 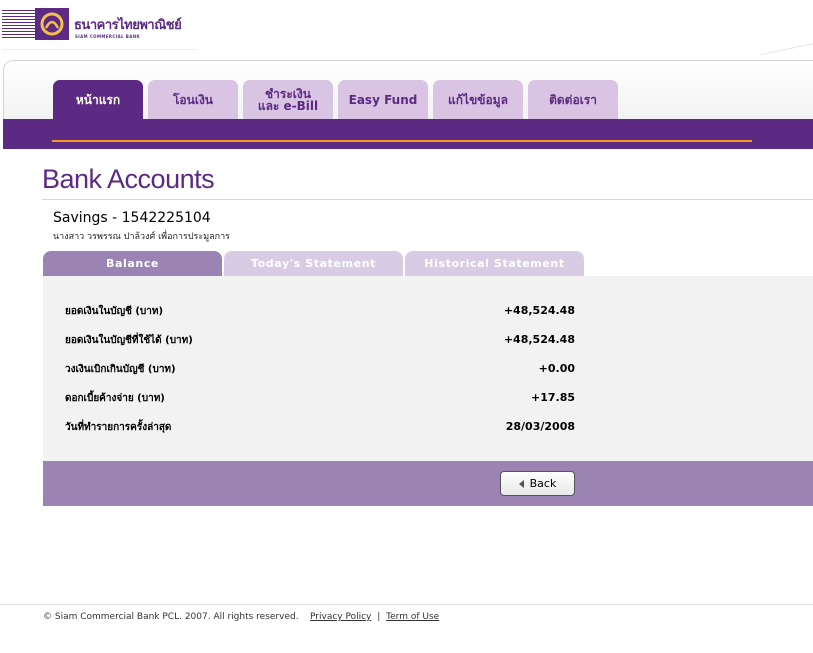 I want to click on page-title: Bank Accounts, so click(x=128, y=179).